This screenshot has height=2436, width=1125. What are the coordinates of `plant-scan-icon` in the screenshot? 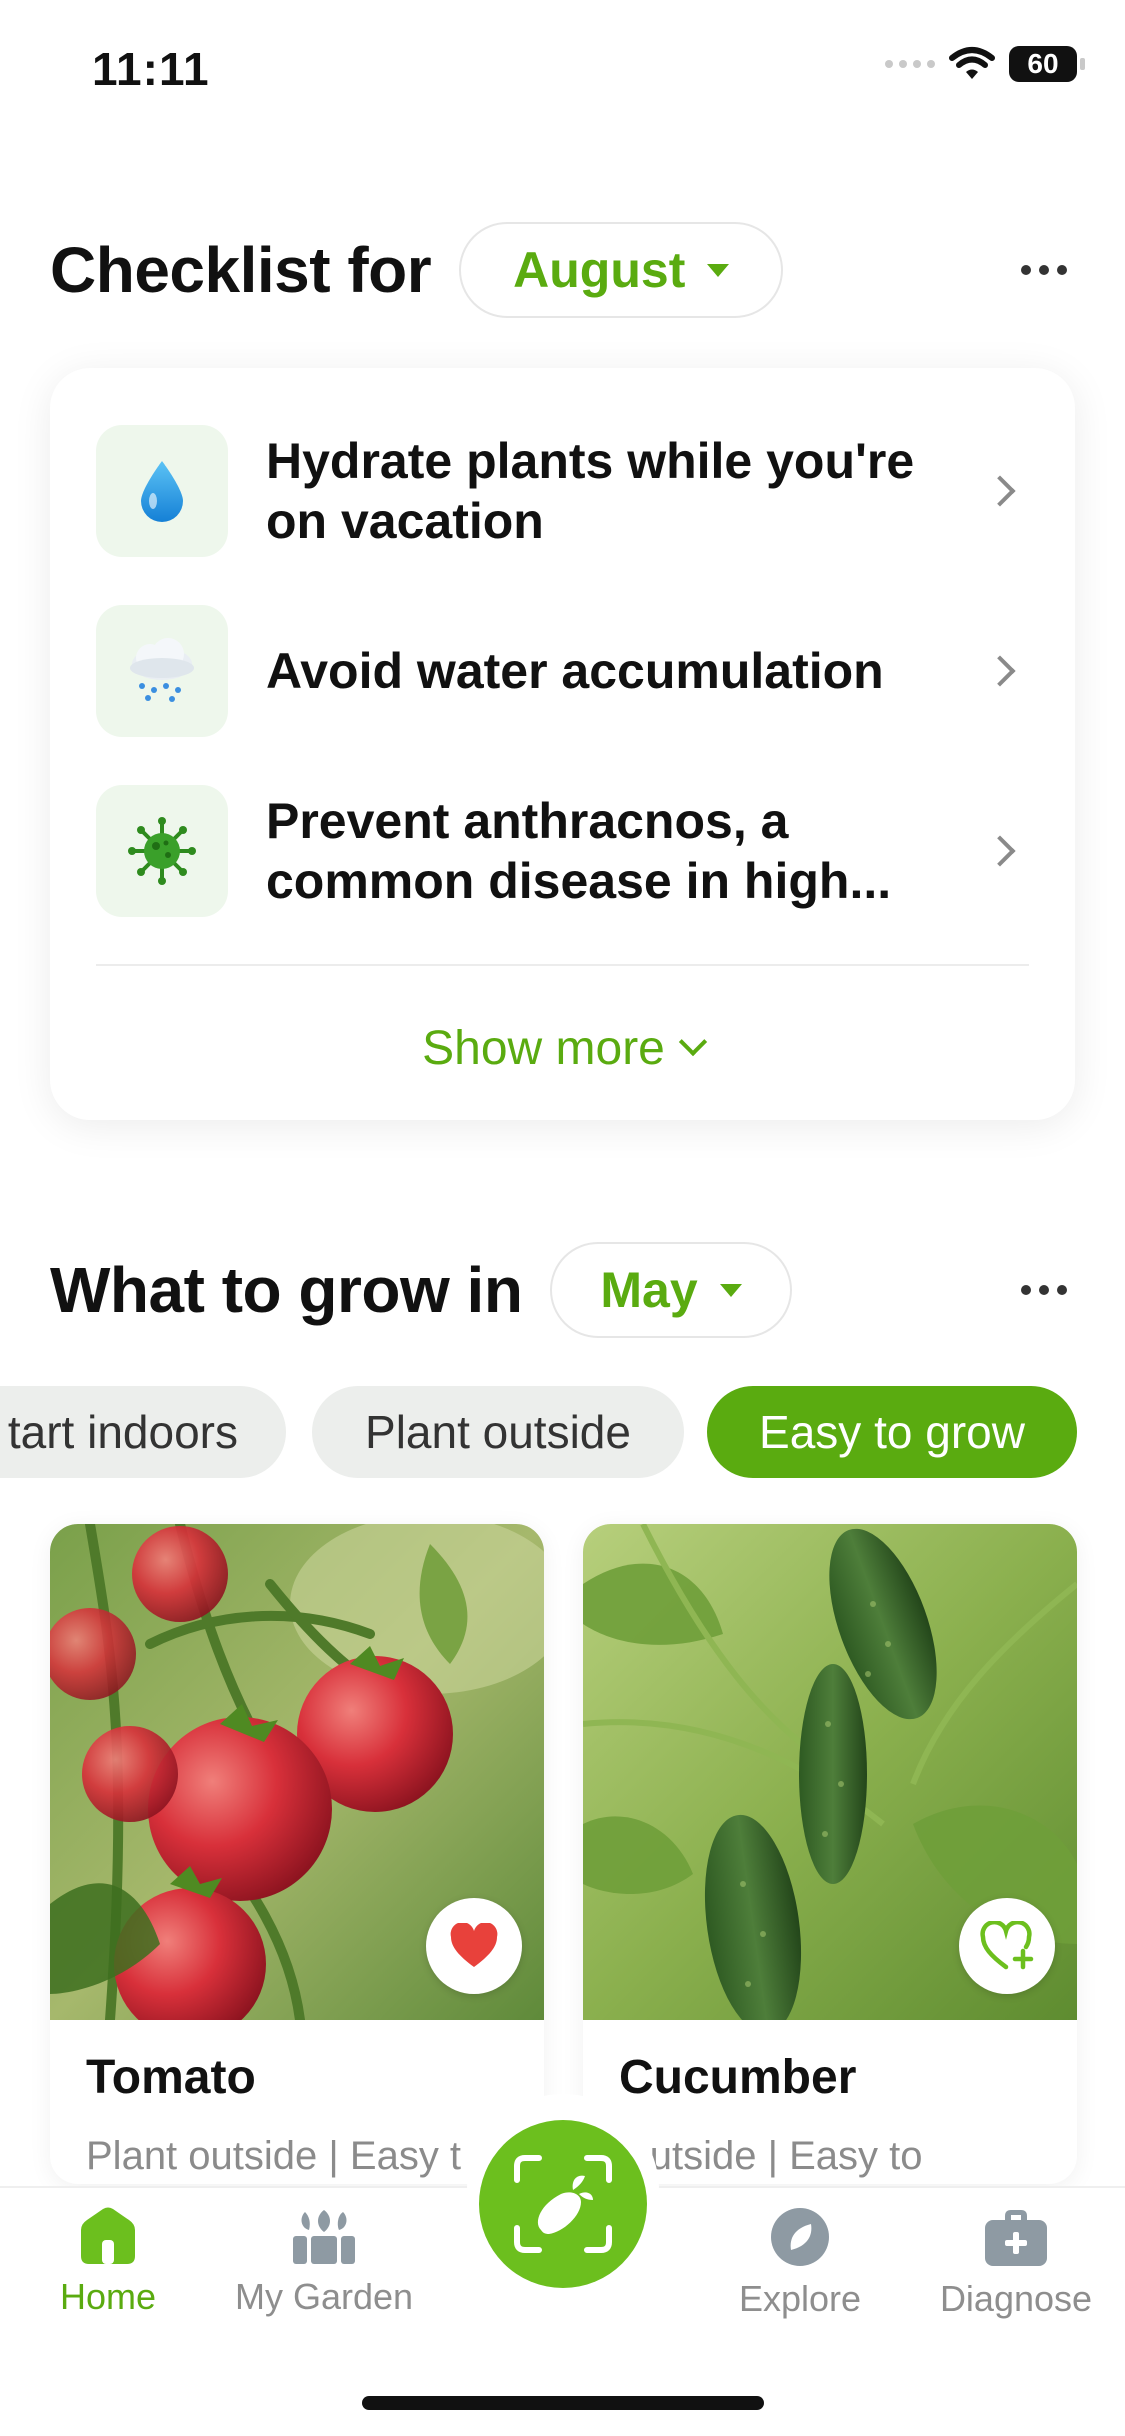 It's located at (563, 2204).